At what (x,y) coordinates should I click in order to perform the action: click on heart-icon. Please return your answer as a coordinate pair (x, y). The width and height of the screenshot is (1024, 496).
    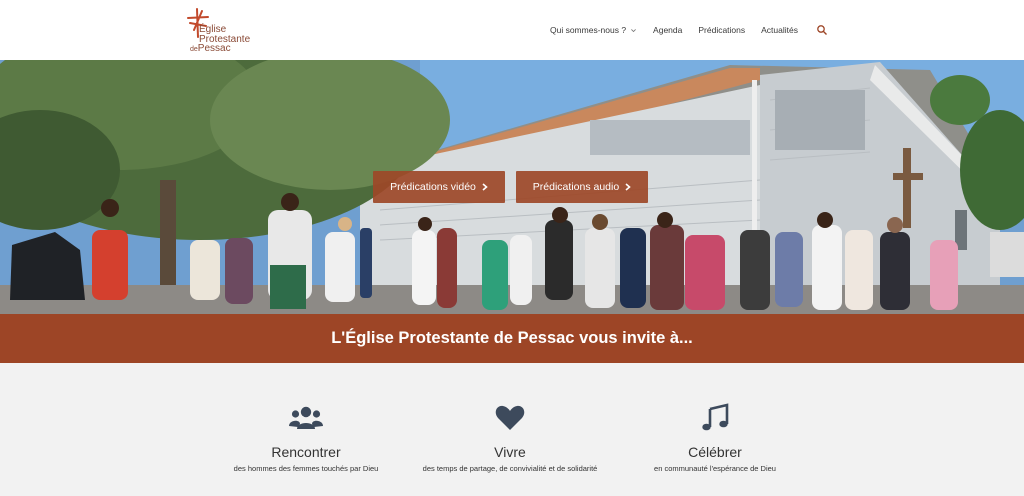
    Looking at the image, I should click on (510, 417).